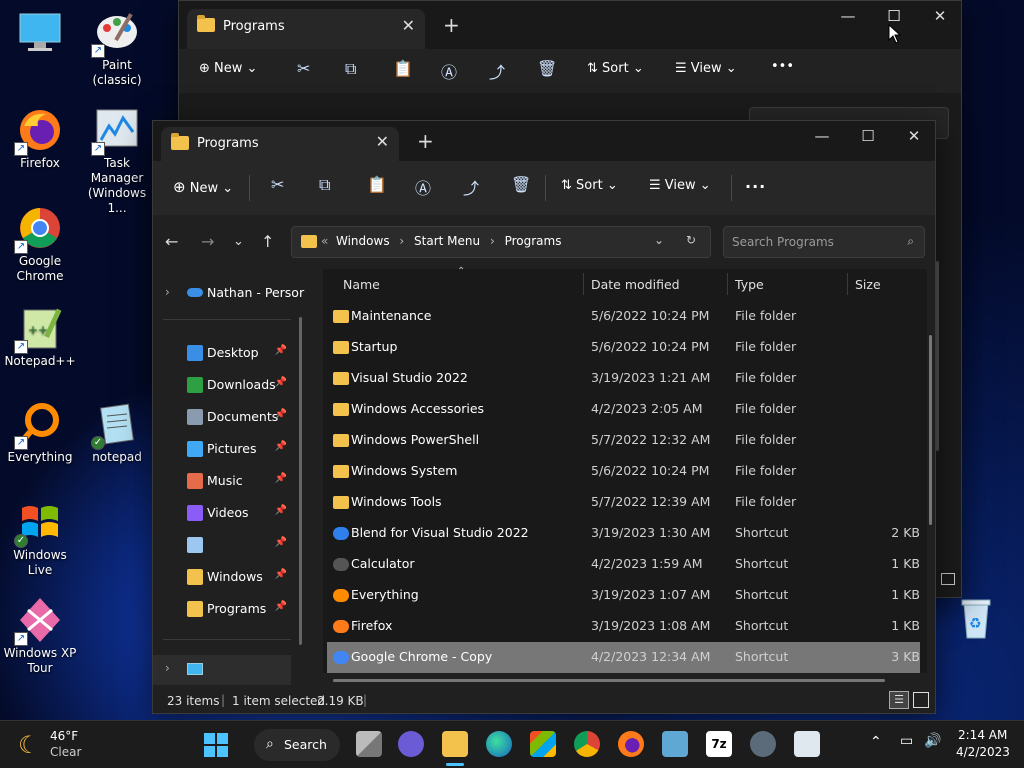 The height and width of the screenshot is (768, 1024). Describe the element at coordinates (363, 241) in the screenshot. I see `breadcrumb-item: Windows` at that location.